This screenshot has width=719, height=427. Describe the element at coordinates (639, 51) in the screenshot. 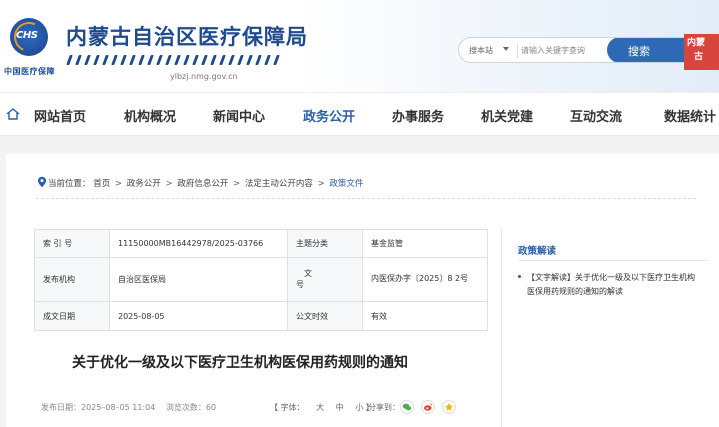

I see `search-button-label: 搜索` at that location.